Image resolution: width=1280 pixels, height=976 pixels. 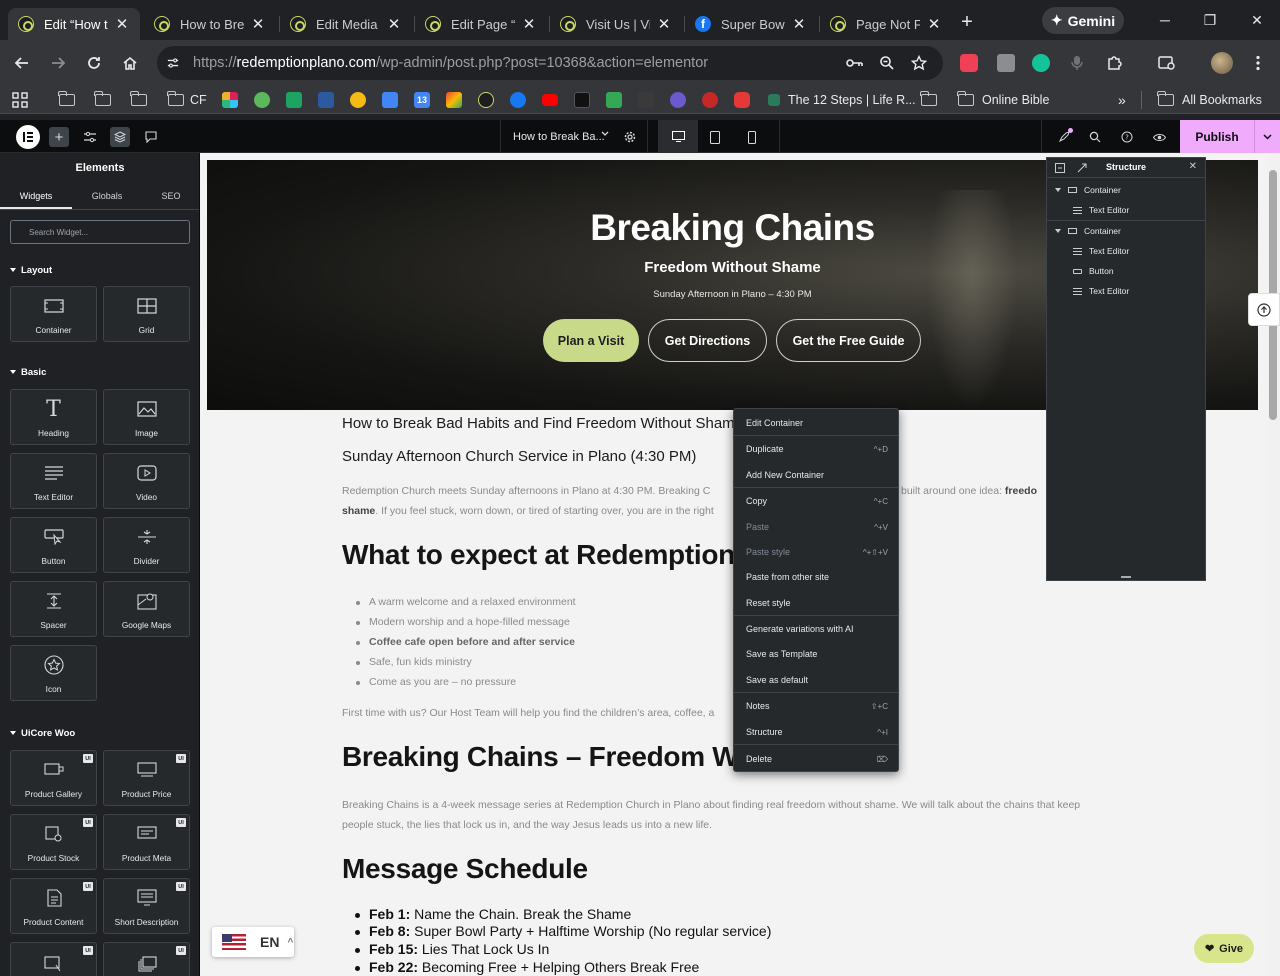 What do you see at coordinates (53, 417) in the screenshot?
I see `widget-heading: T Heading` at bounding box center [53, 417].